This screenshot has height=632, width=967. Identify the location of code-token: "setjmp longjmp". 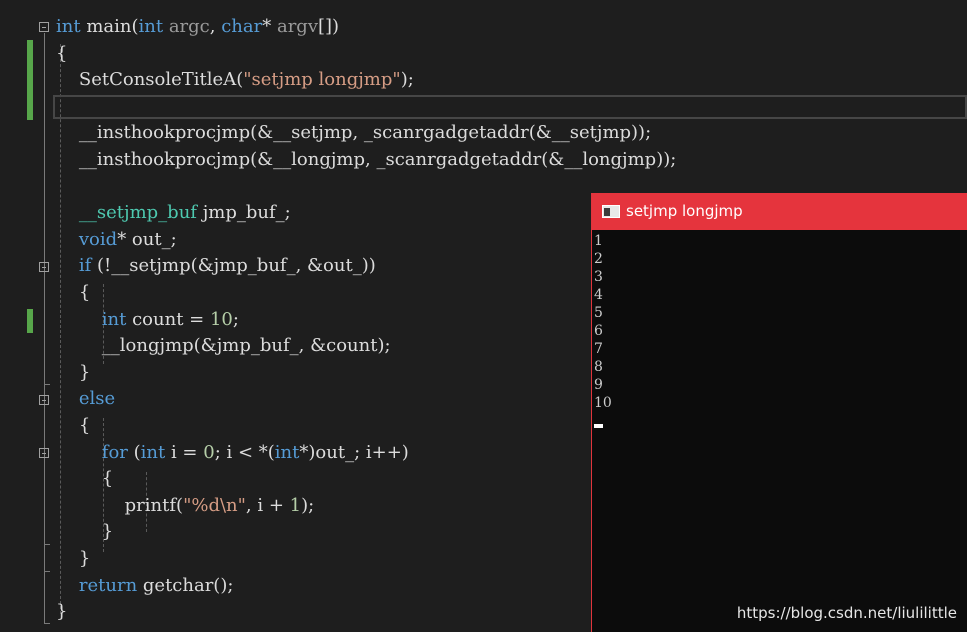
(322, 80).